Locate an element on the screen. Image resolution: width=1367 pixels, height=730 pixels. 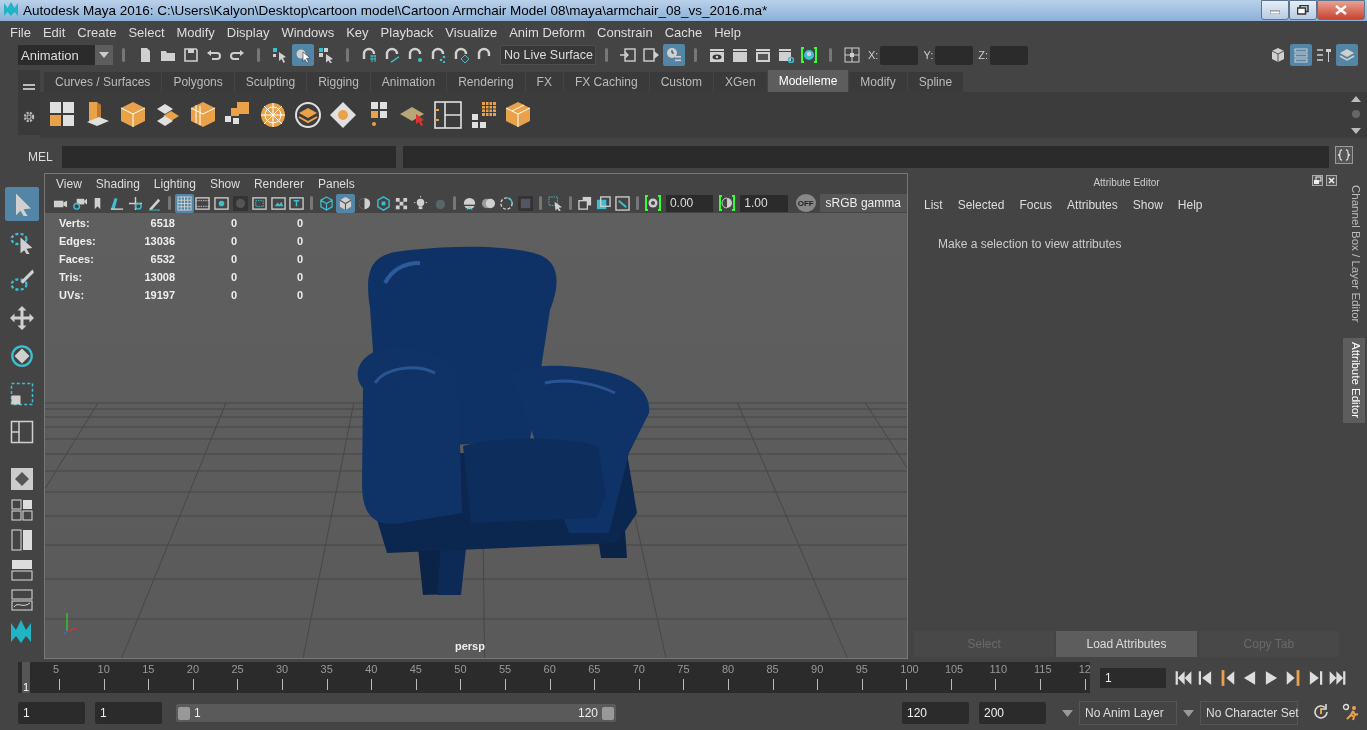
panel-menu: Shading is located at coordinates (117, 183).